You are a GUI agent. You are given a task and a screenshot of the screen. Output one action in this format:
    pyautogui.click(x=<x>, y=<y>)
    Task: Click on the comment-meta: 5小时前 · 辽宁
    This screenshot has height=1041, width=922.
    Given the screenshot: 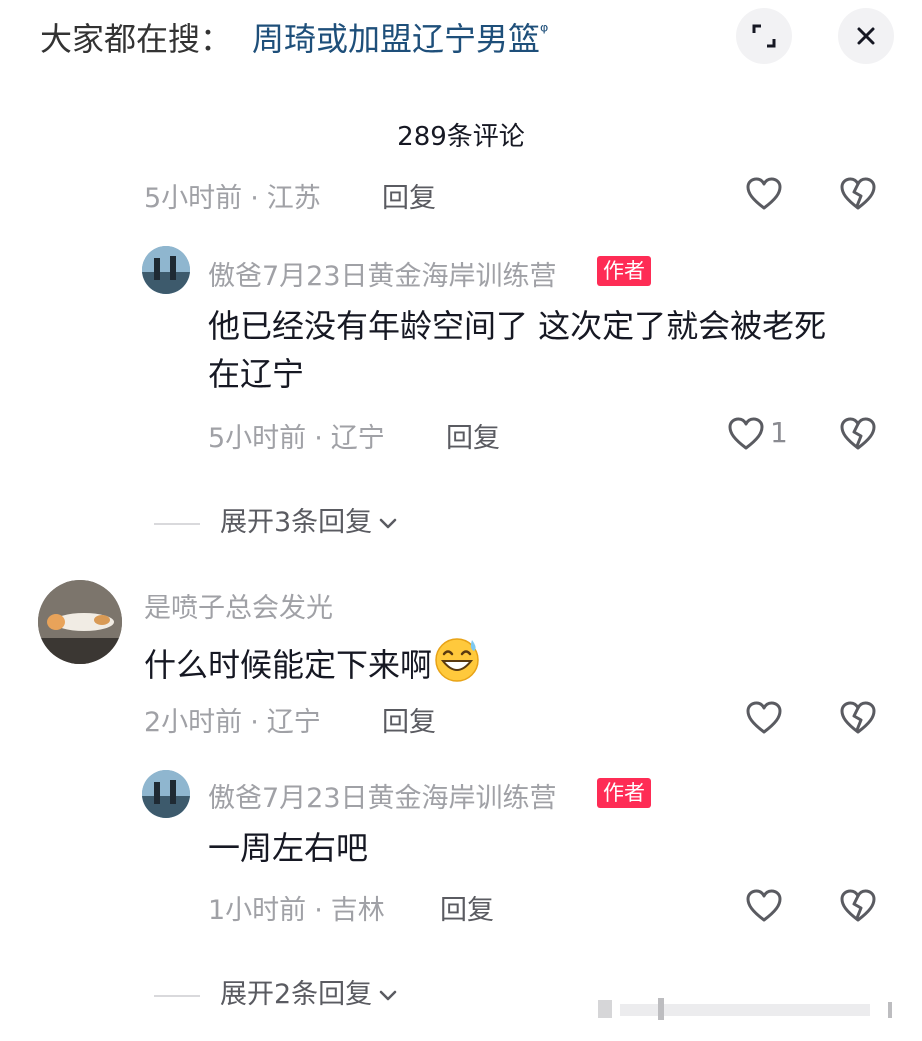 What is the action you would take?
    pyautogui.click(x=296, y=435)
    